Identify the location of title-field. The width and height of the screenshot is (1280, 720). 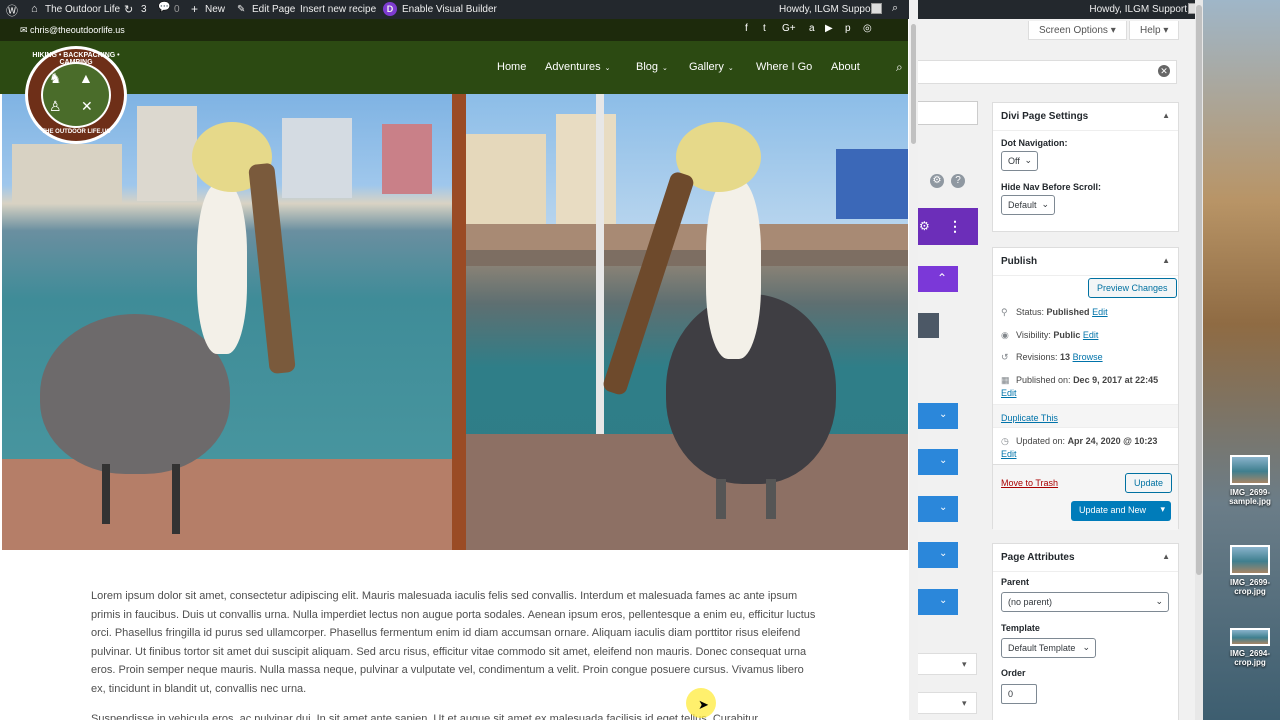
(1046, 72).